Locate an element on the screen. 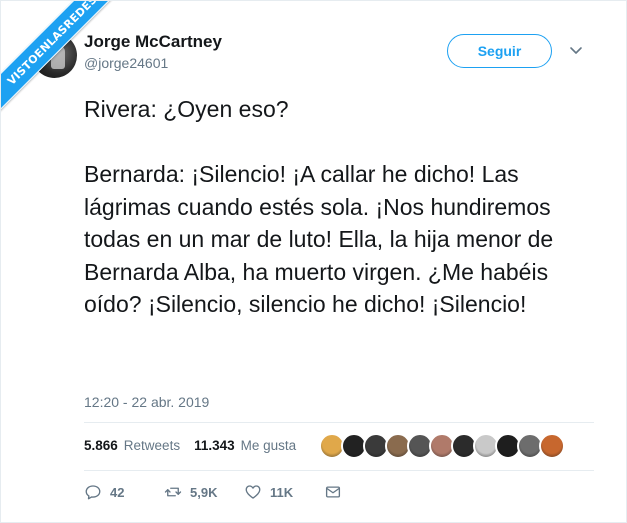 The width and height of the screenshot is (627, 523). like-action: 11K is located at coordinates (268, 492).